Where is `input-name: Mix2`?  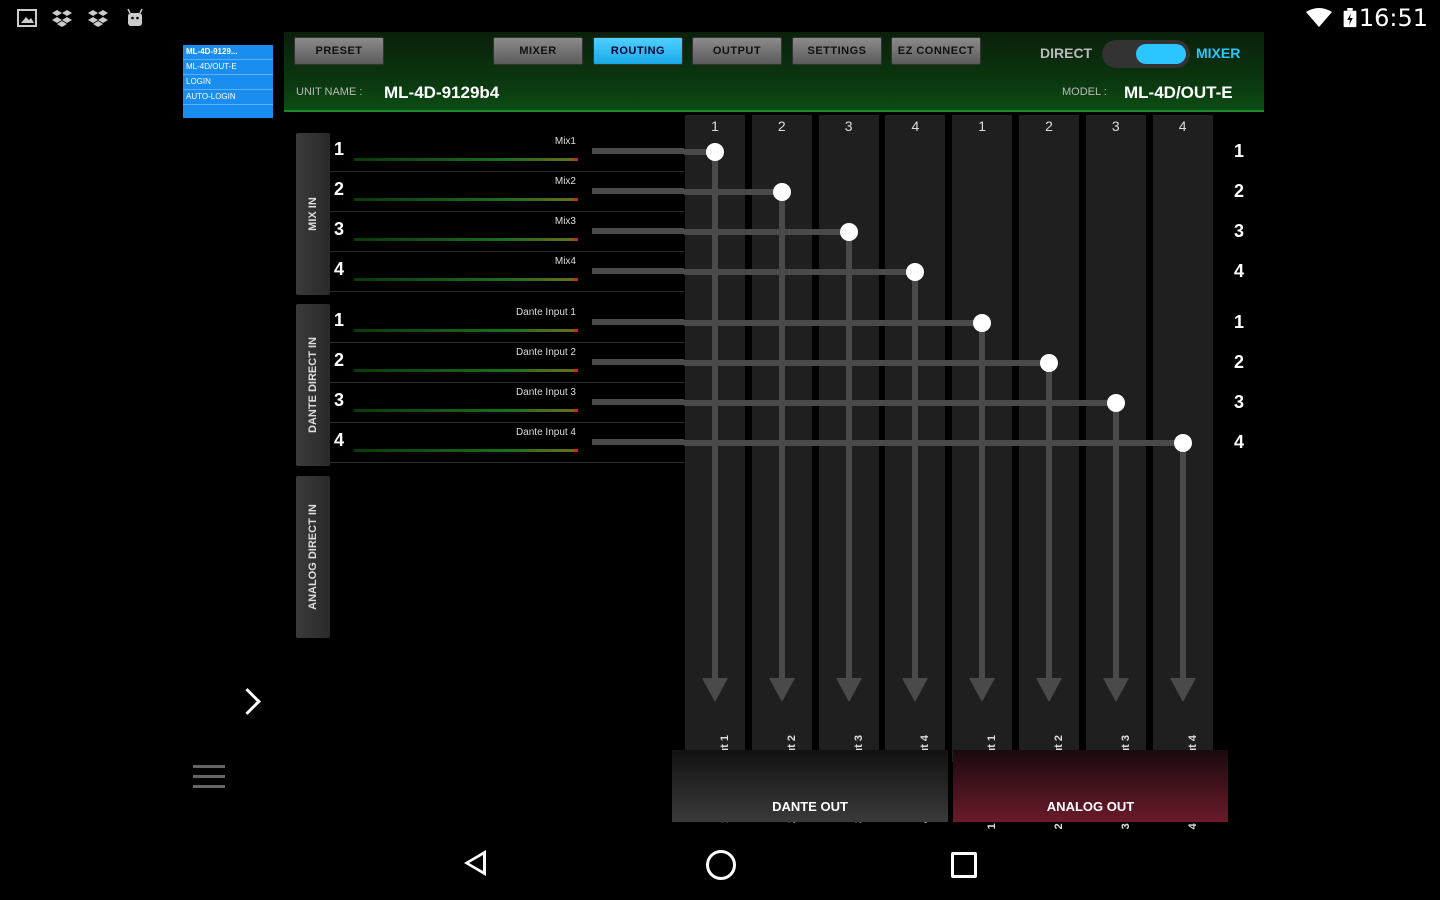 input-name: Mix2 is located at coordinates (565, 181).